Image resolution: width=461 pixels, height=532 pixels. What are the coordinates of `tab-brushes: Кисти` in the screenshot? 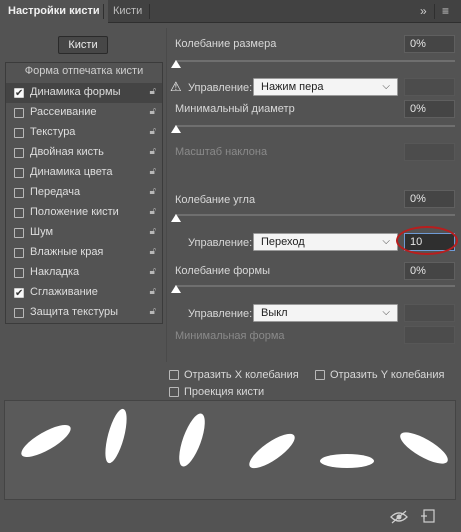 It's located at (127, 11).